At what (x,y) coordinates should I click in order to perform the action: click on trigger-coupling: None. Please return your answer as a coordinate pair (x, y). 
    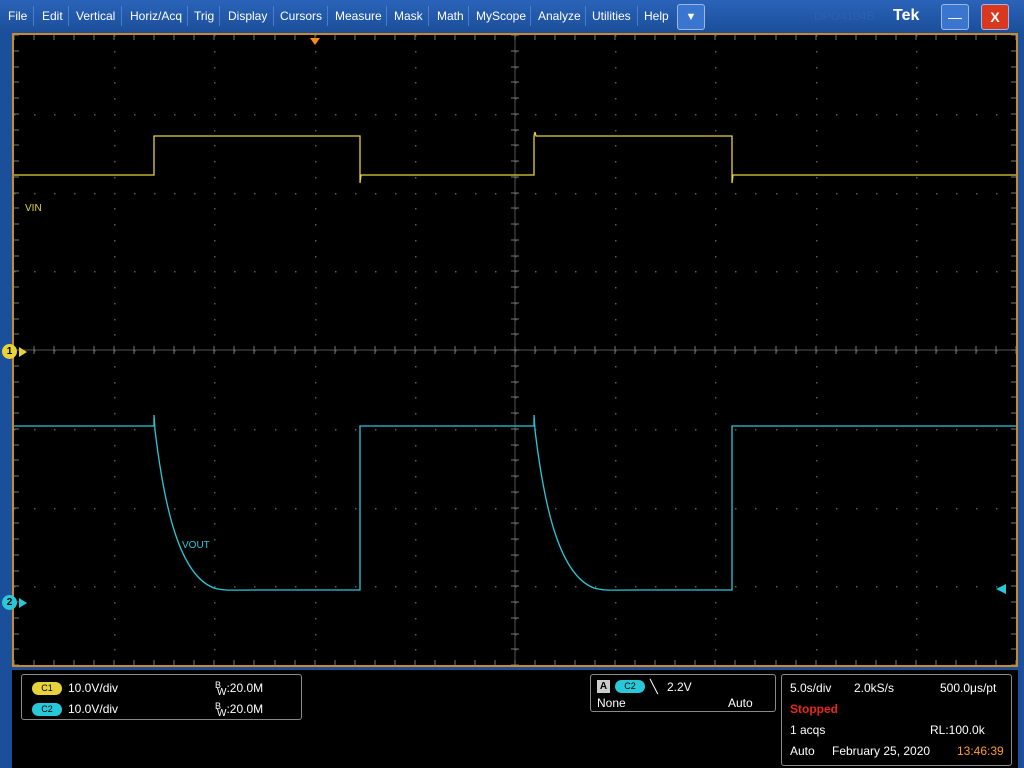
    Looking at the image, I should click on (611, 703).